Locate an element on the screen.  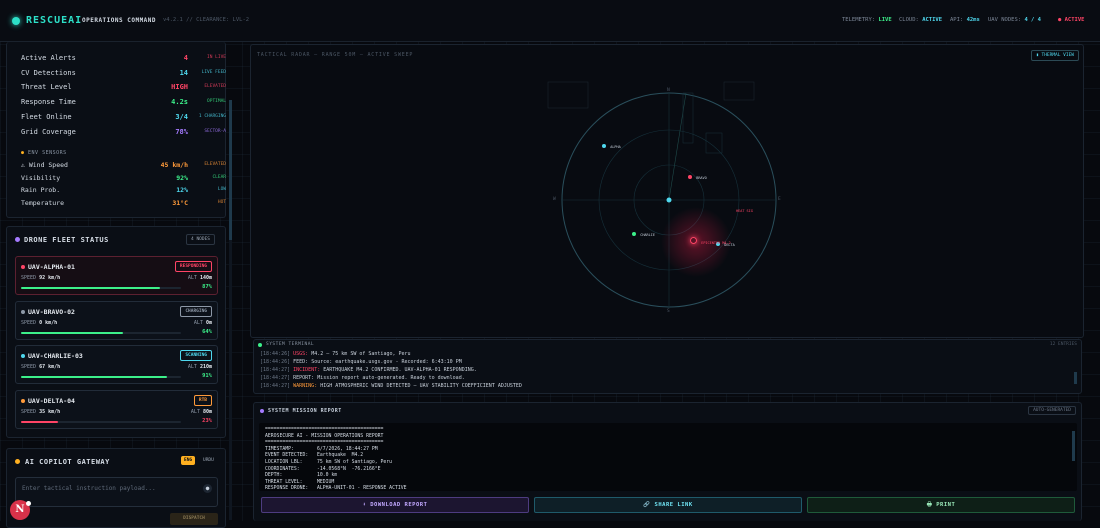
env-label: Temperature is located at coordinates (43, 202).